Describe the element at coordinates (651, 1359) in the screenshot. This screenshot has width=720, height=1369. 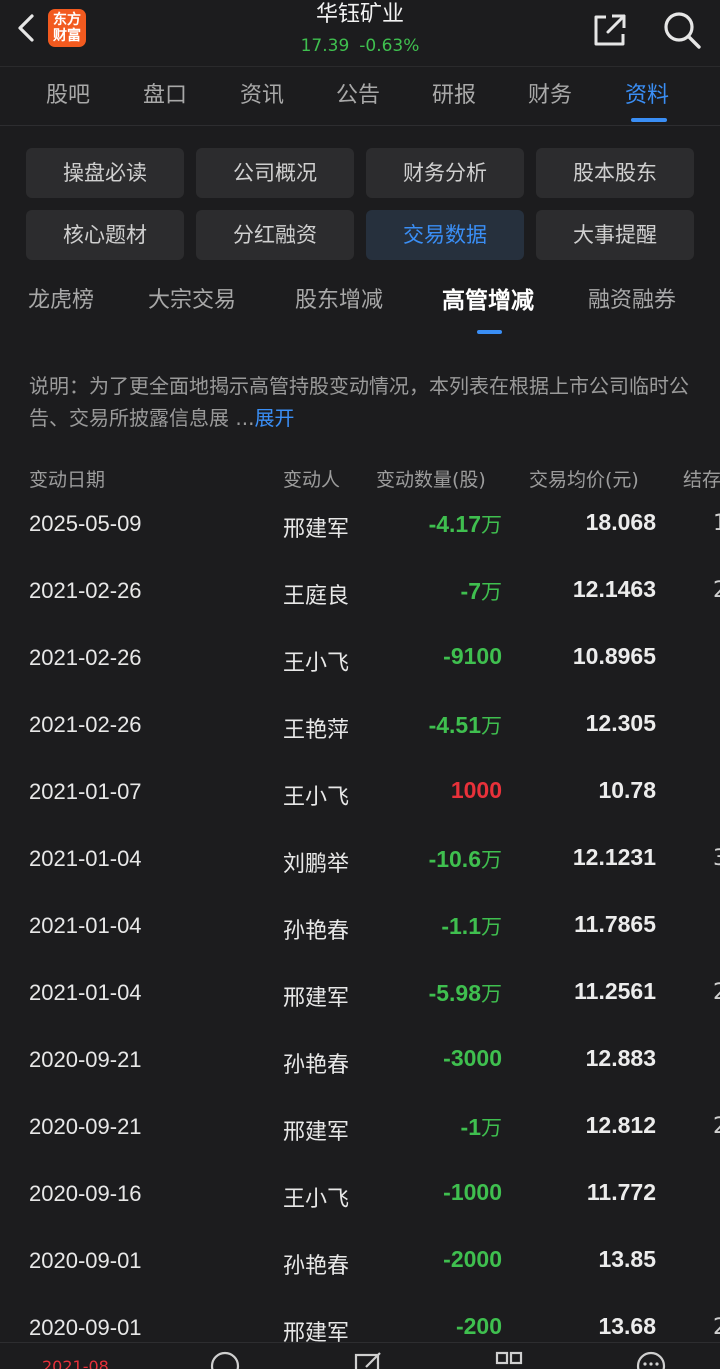
I see `more-icon` at that location.